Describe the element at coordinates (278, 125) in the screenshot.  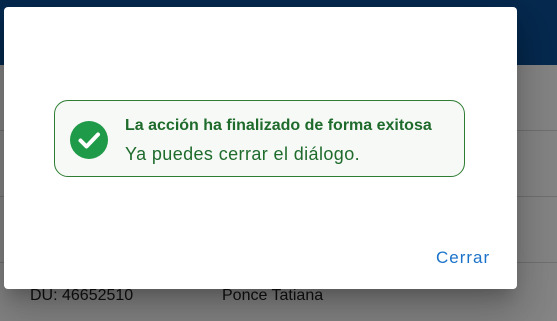
I see `alert-title: La acción ha finalizado de forma exitosa` at that location.